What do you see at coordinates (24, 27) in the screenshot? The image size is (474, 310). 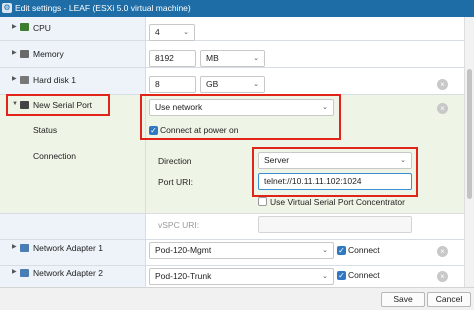 I see `cpu-icon` at bounding box center [24, 27].